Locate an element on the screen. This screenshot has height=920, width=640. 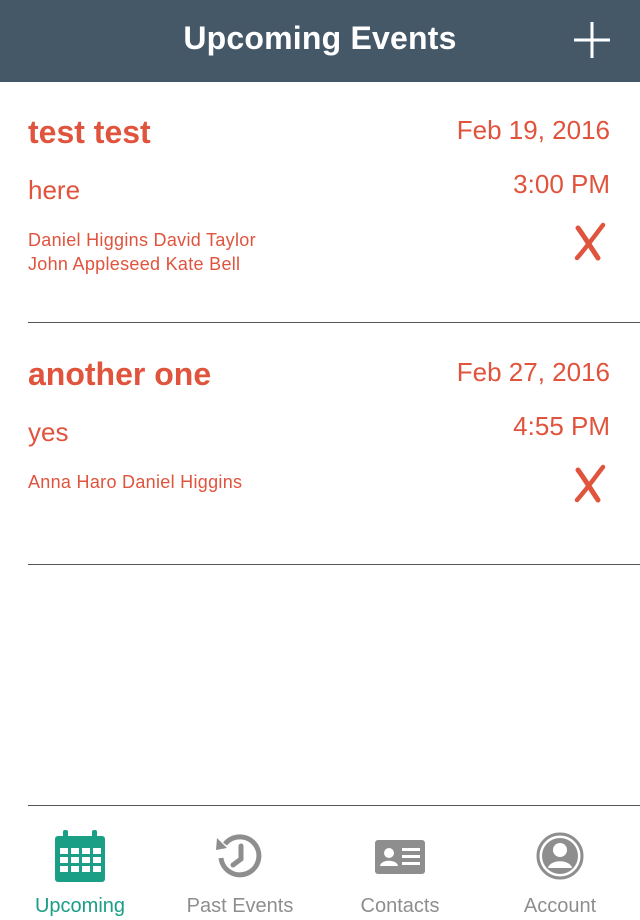
tab-upcoming: Upcoming is located at coordinates (80, 863).